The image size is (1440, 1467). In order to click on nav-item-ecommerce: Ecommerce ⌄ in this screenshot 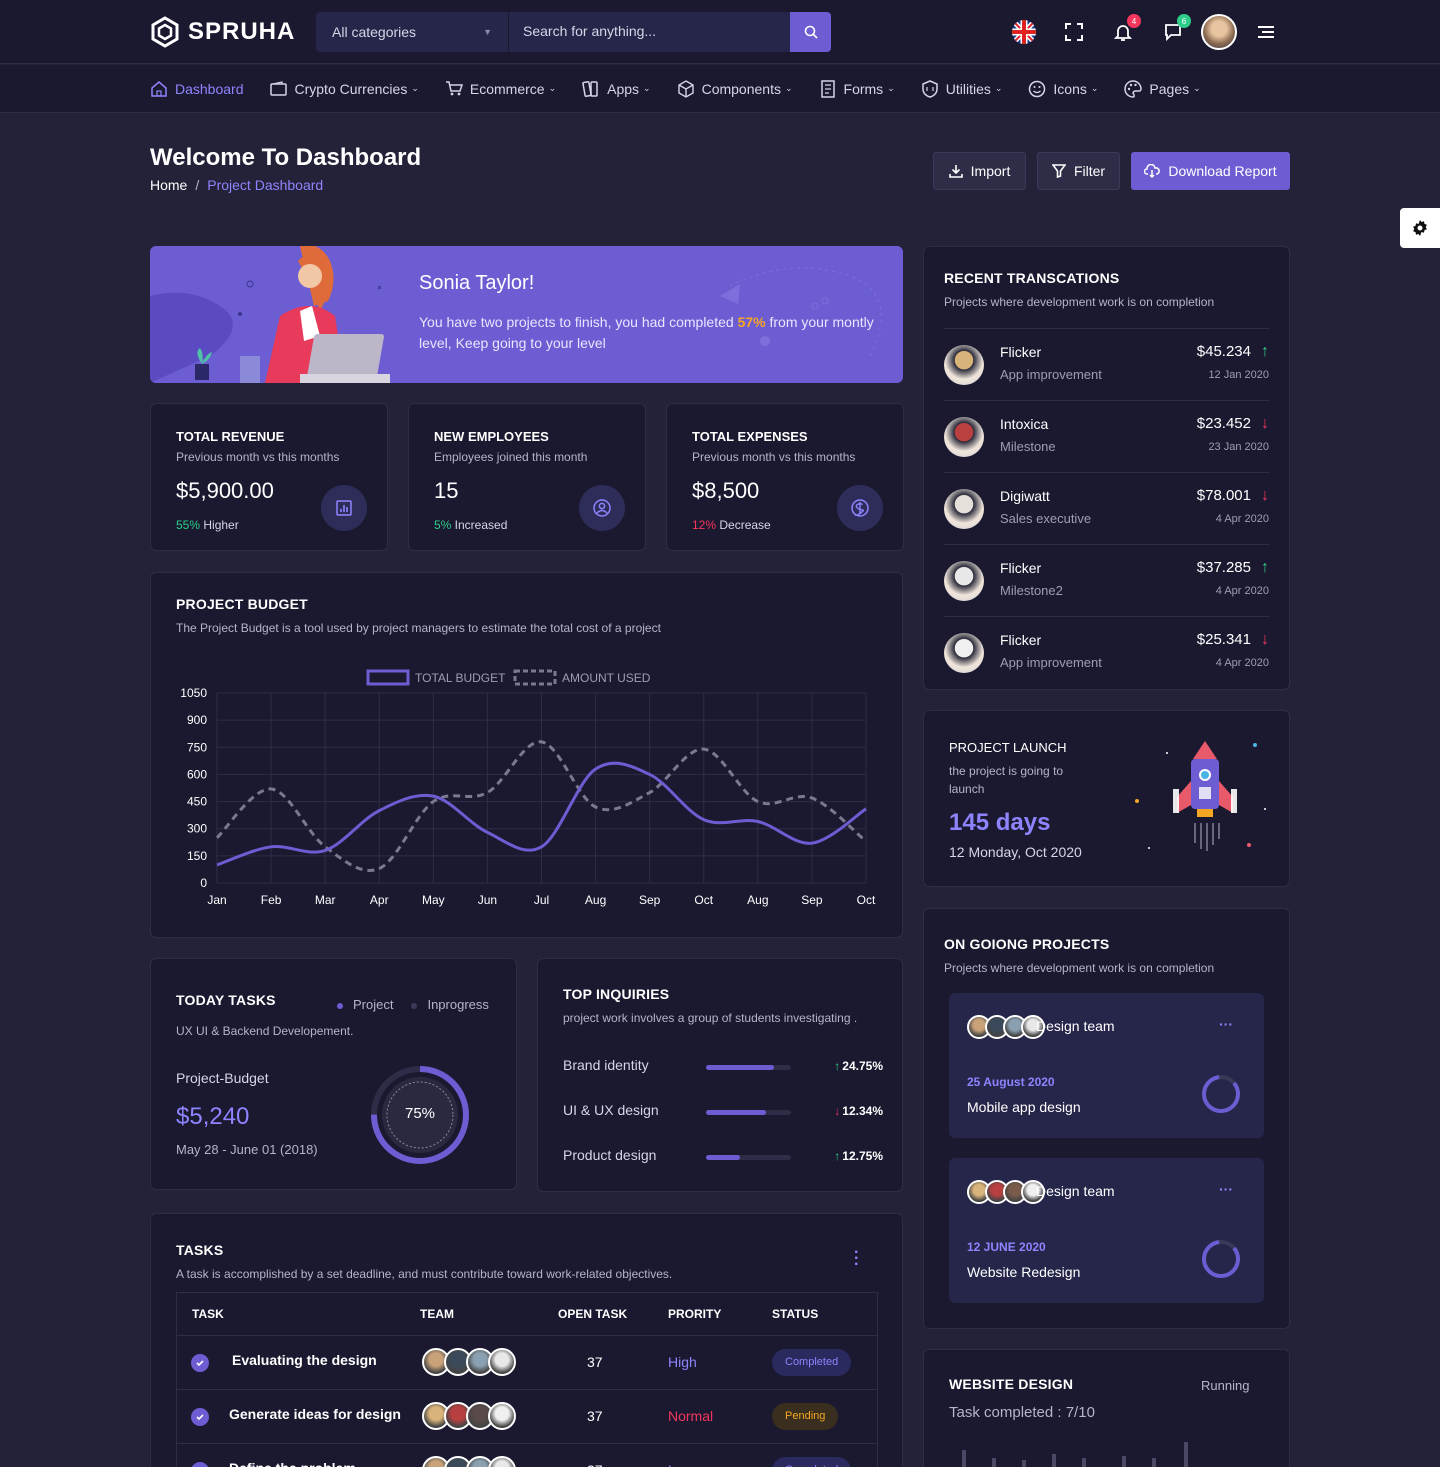, I will do `click(500, 89)`.